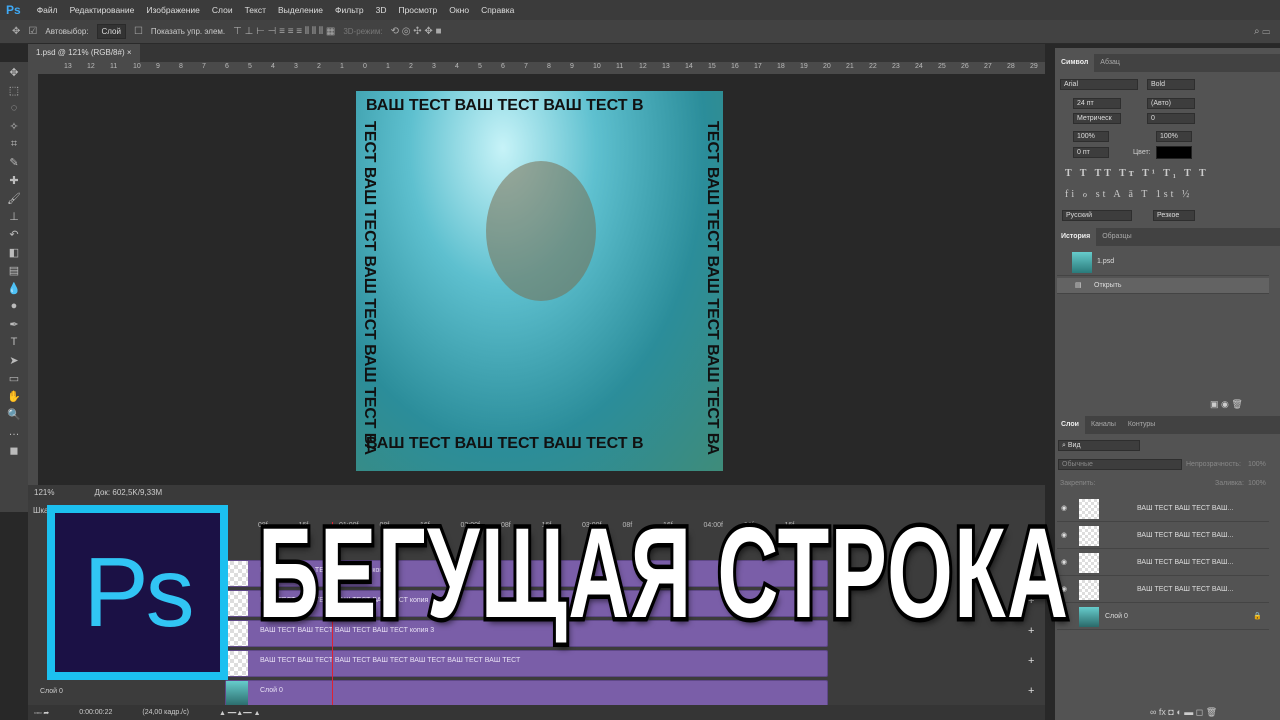 The image size is (1280, 720). What do you see at coordinates (497, 10) in the screenshot?
I see `menu-help: Справка` at bounding box center [497, 10].